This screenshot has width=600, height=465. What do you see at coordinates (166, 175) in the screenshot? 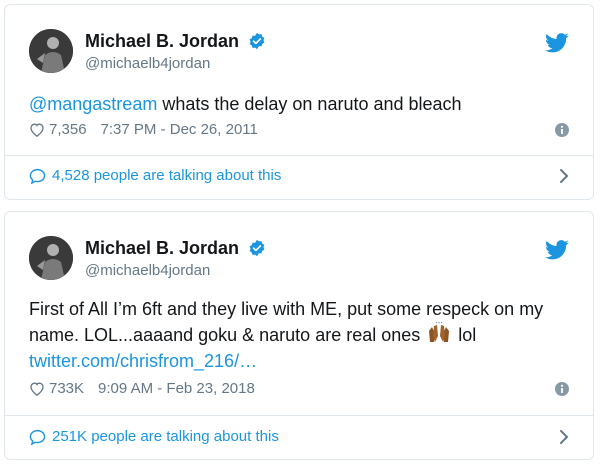
I see `talking-count: 4,528 people are talking about this` at bounding box center [166, 175].